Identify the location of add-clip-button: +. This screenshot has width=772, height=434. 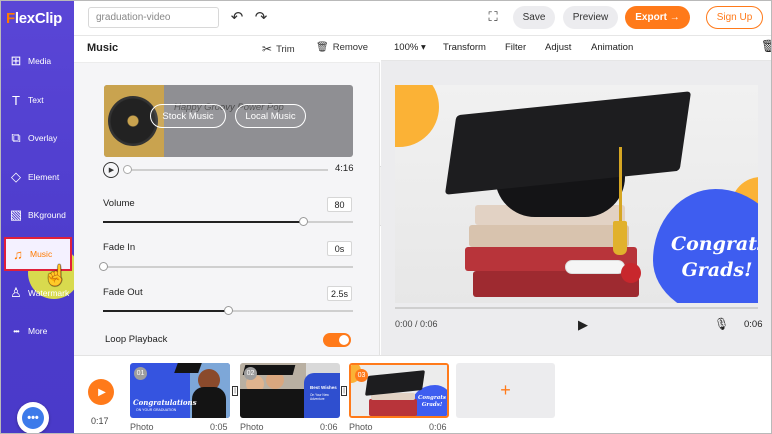
(505, 390).